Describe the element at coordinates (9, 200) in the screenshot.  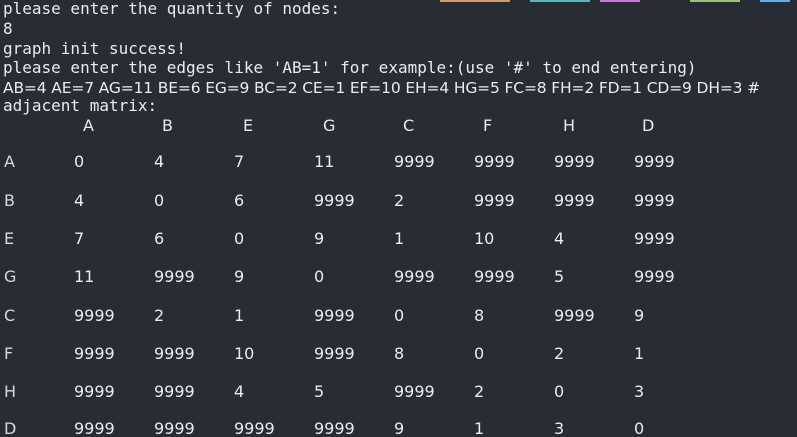
I see `matrix-row-label: B` at that location.